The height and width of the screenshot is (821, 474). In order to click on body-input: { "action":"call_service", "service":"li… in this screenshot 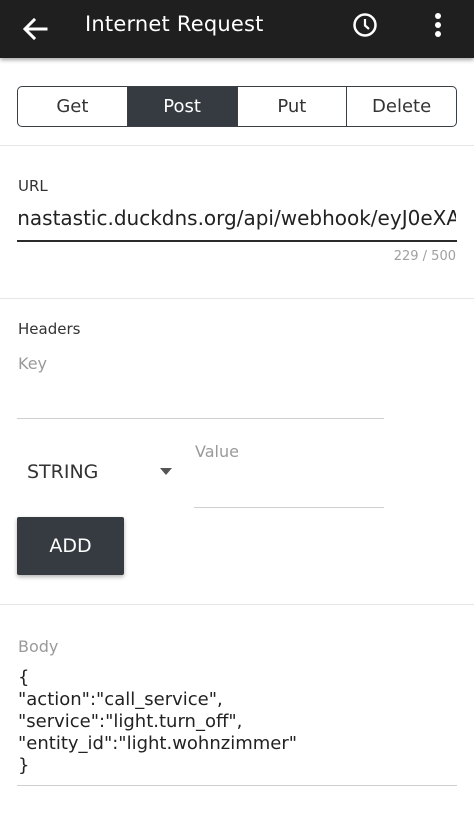, I will do `click(157, 722)`.